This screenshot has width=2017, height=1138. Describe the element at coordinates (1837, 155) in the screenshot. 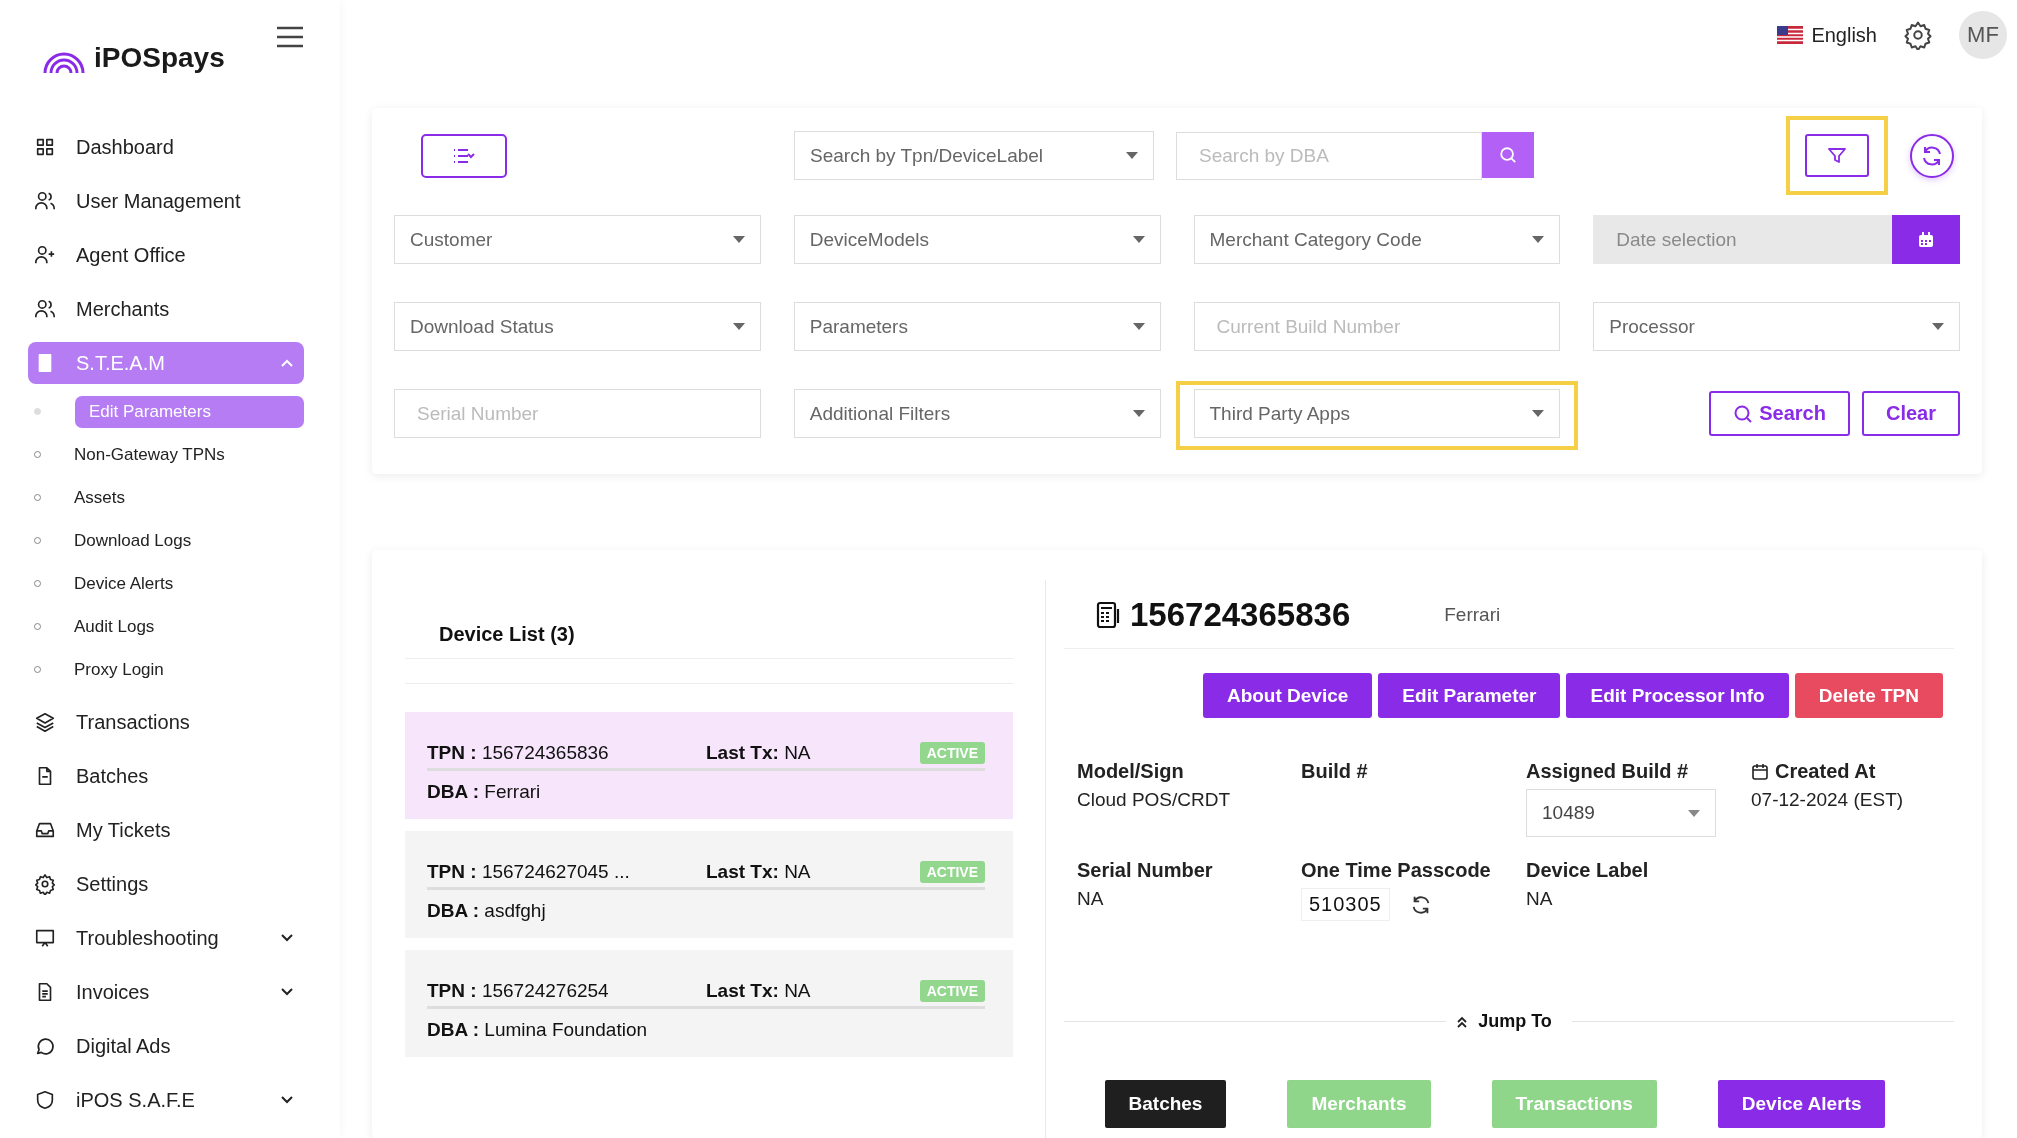

I see `filter-button` at that location.